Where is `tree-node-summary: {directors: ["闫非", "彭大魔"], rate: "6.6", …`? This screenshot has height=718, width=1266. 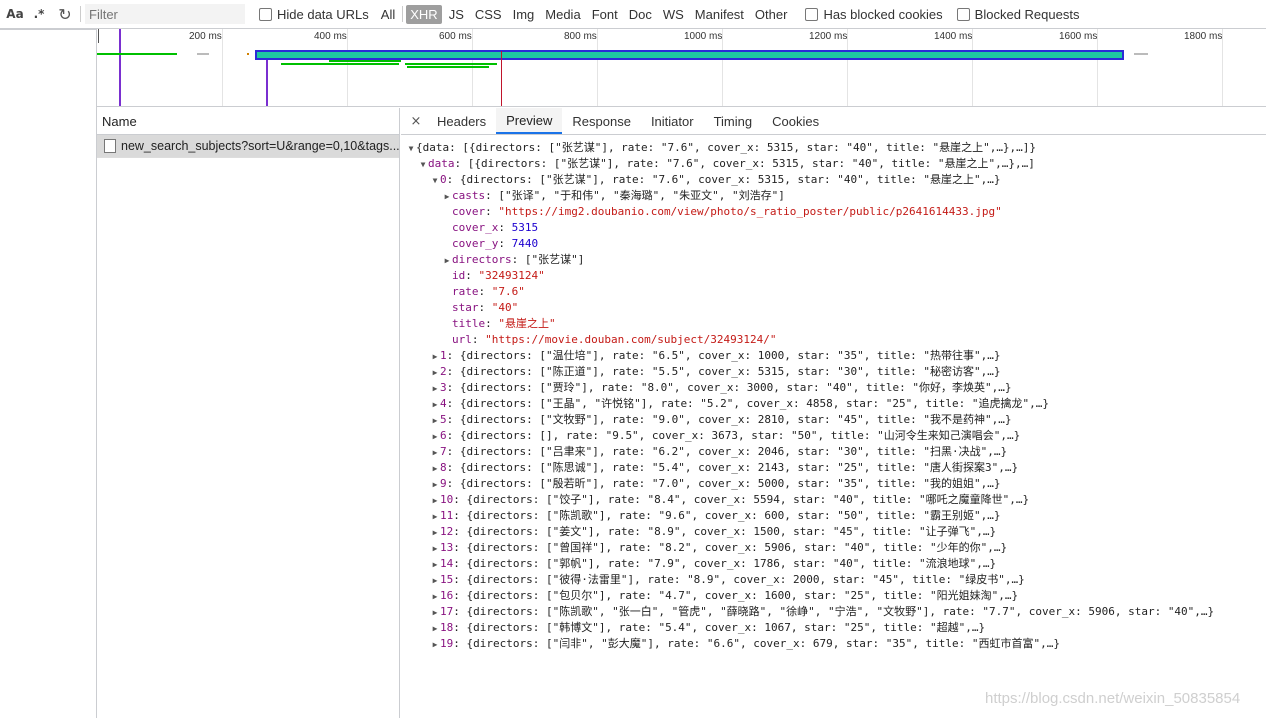 tree-node-summary: {directors: ["闫非", "彭大魔"], rate: "6.6", … is located at coordinates (763, 643).